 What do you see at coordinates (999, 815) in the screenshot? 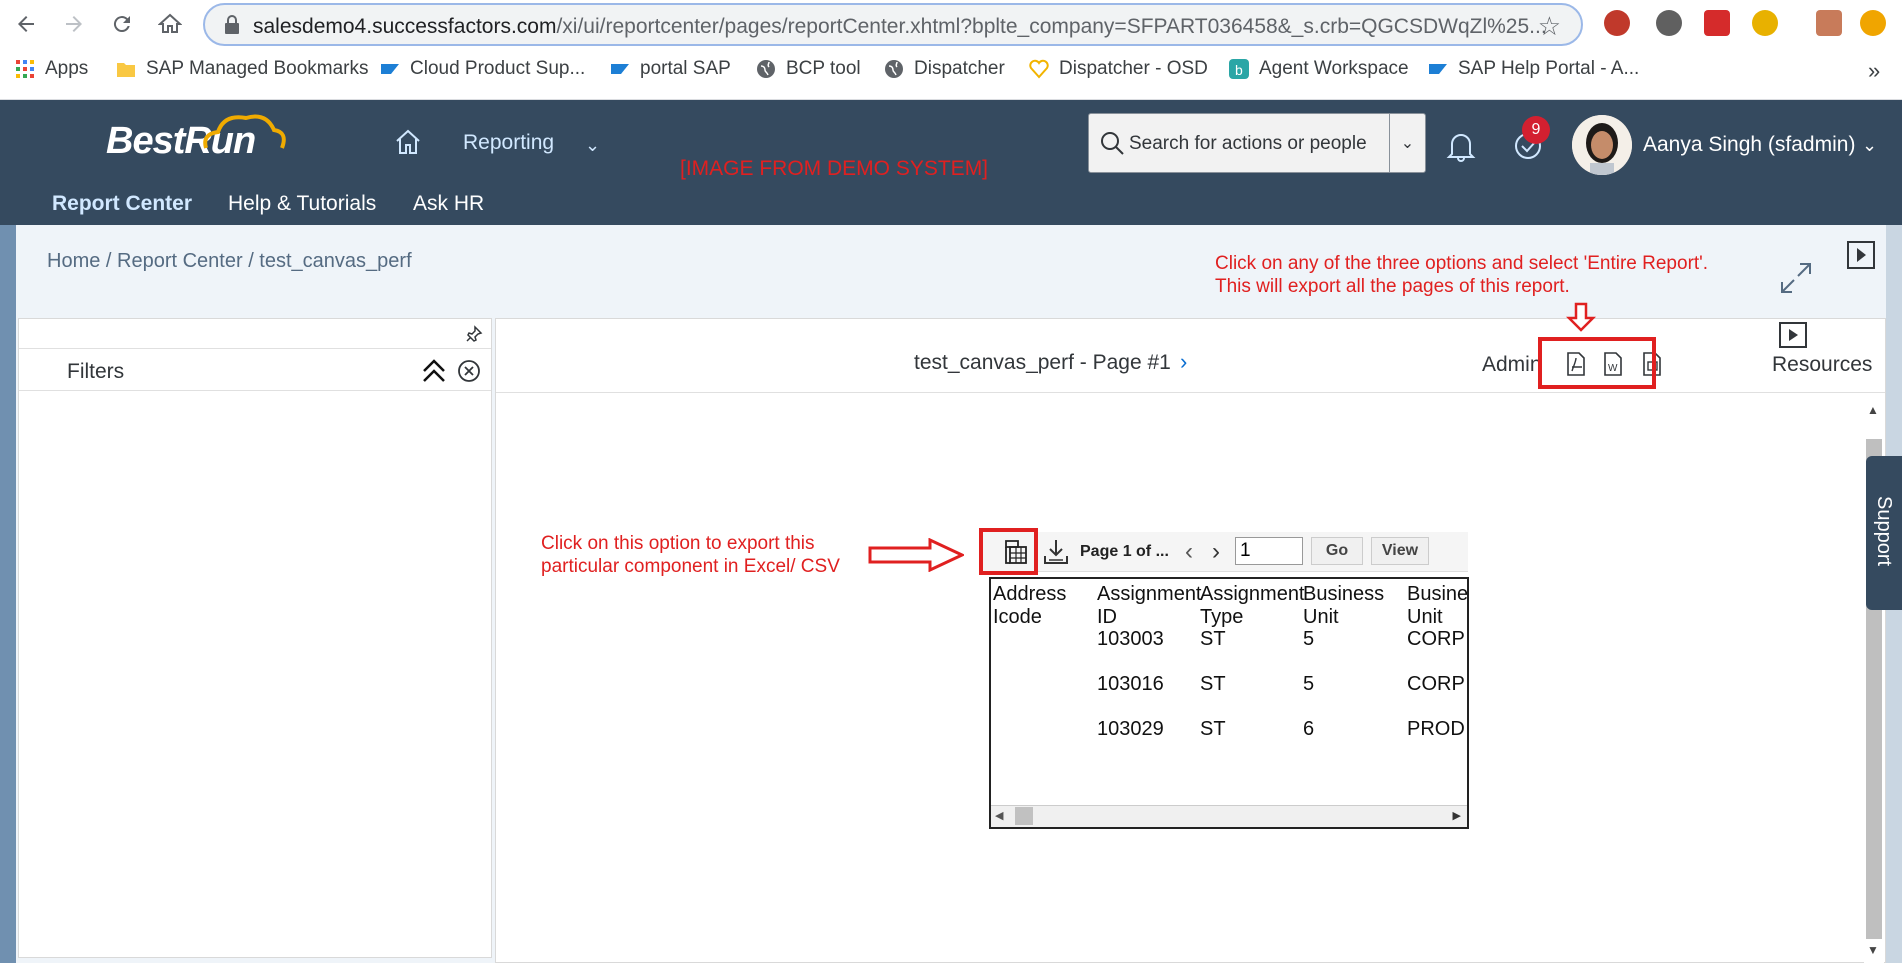
I see `scroll-left-icon: ◀` at bounding box center [999, 815].